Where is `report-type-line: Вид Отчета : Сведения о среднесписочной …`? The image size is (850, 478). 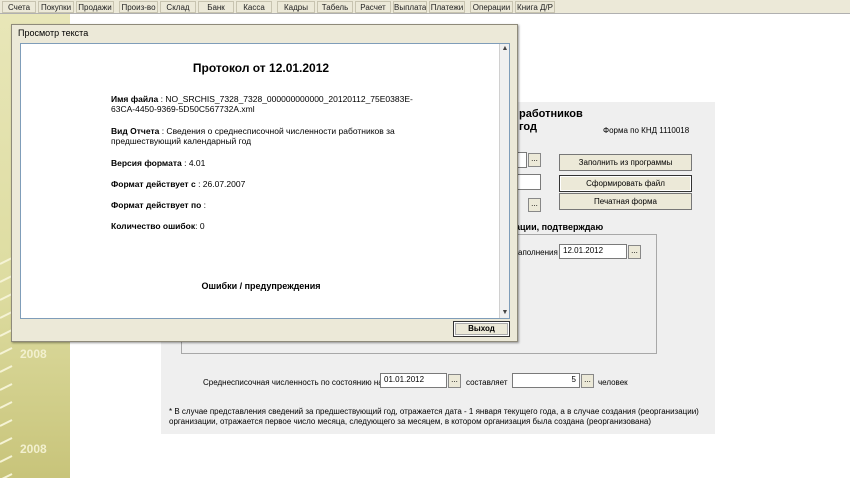 report-type-line: Вид Отчета : Сведения о среднесписочной … is located at coordinates (266, 136).